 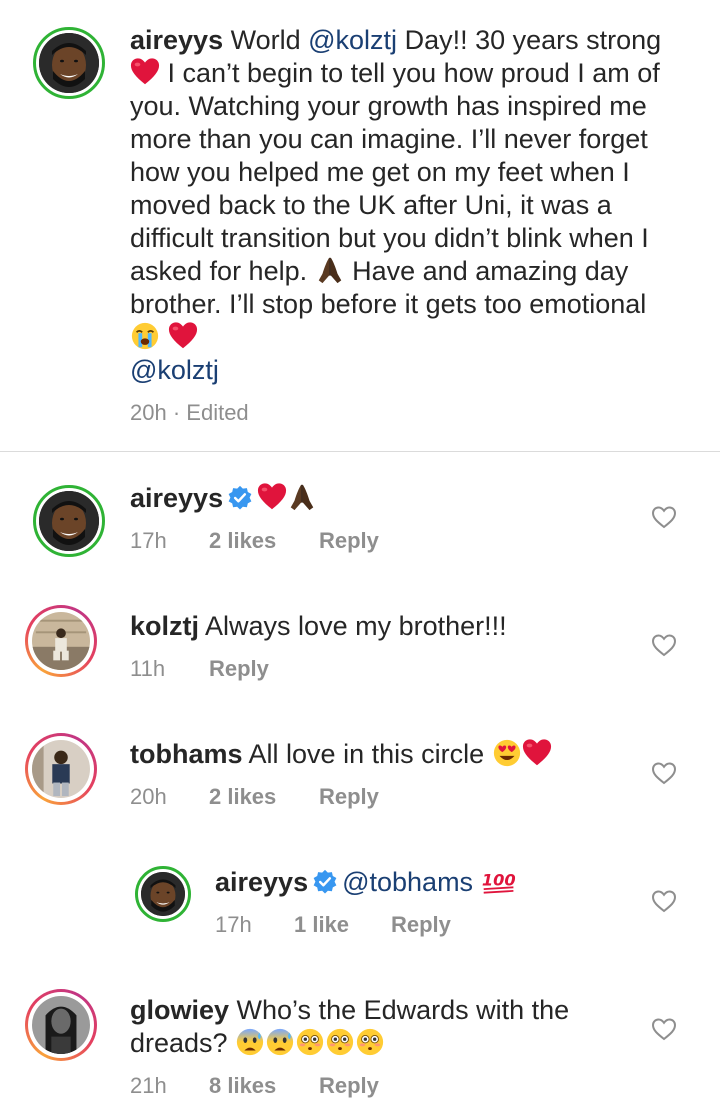 What do you see at coordinates (380, 498) in the screenshot?
I see `comment-text: aireyys` at bounding box center [380, 498].